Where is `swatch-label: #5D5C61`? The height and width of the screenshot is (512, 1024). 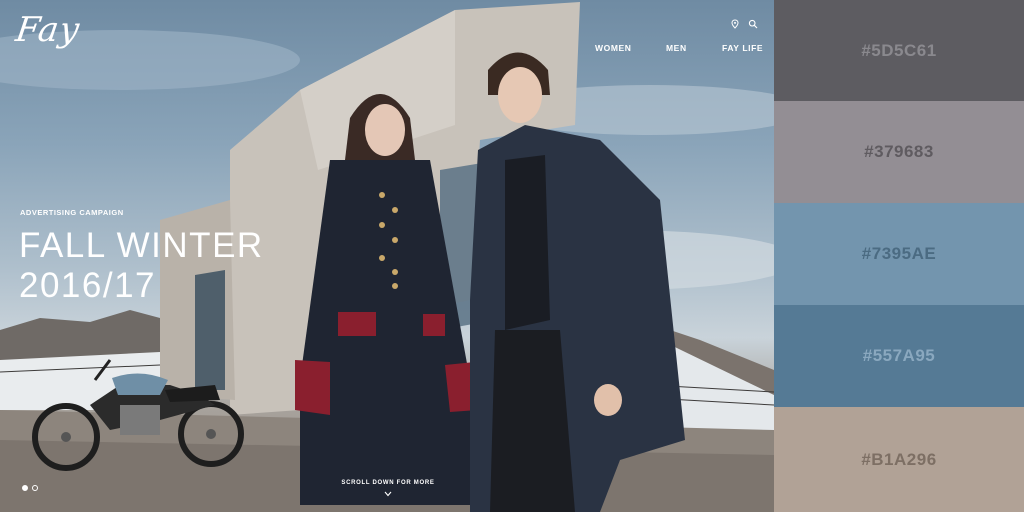
swatch-label: #5D5C61 is located at coordinates (899, 50).